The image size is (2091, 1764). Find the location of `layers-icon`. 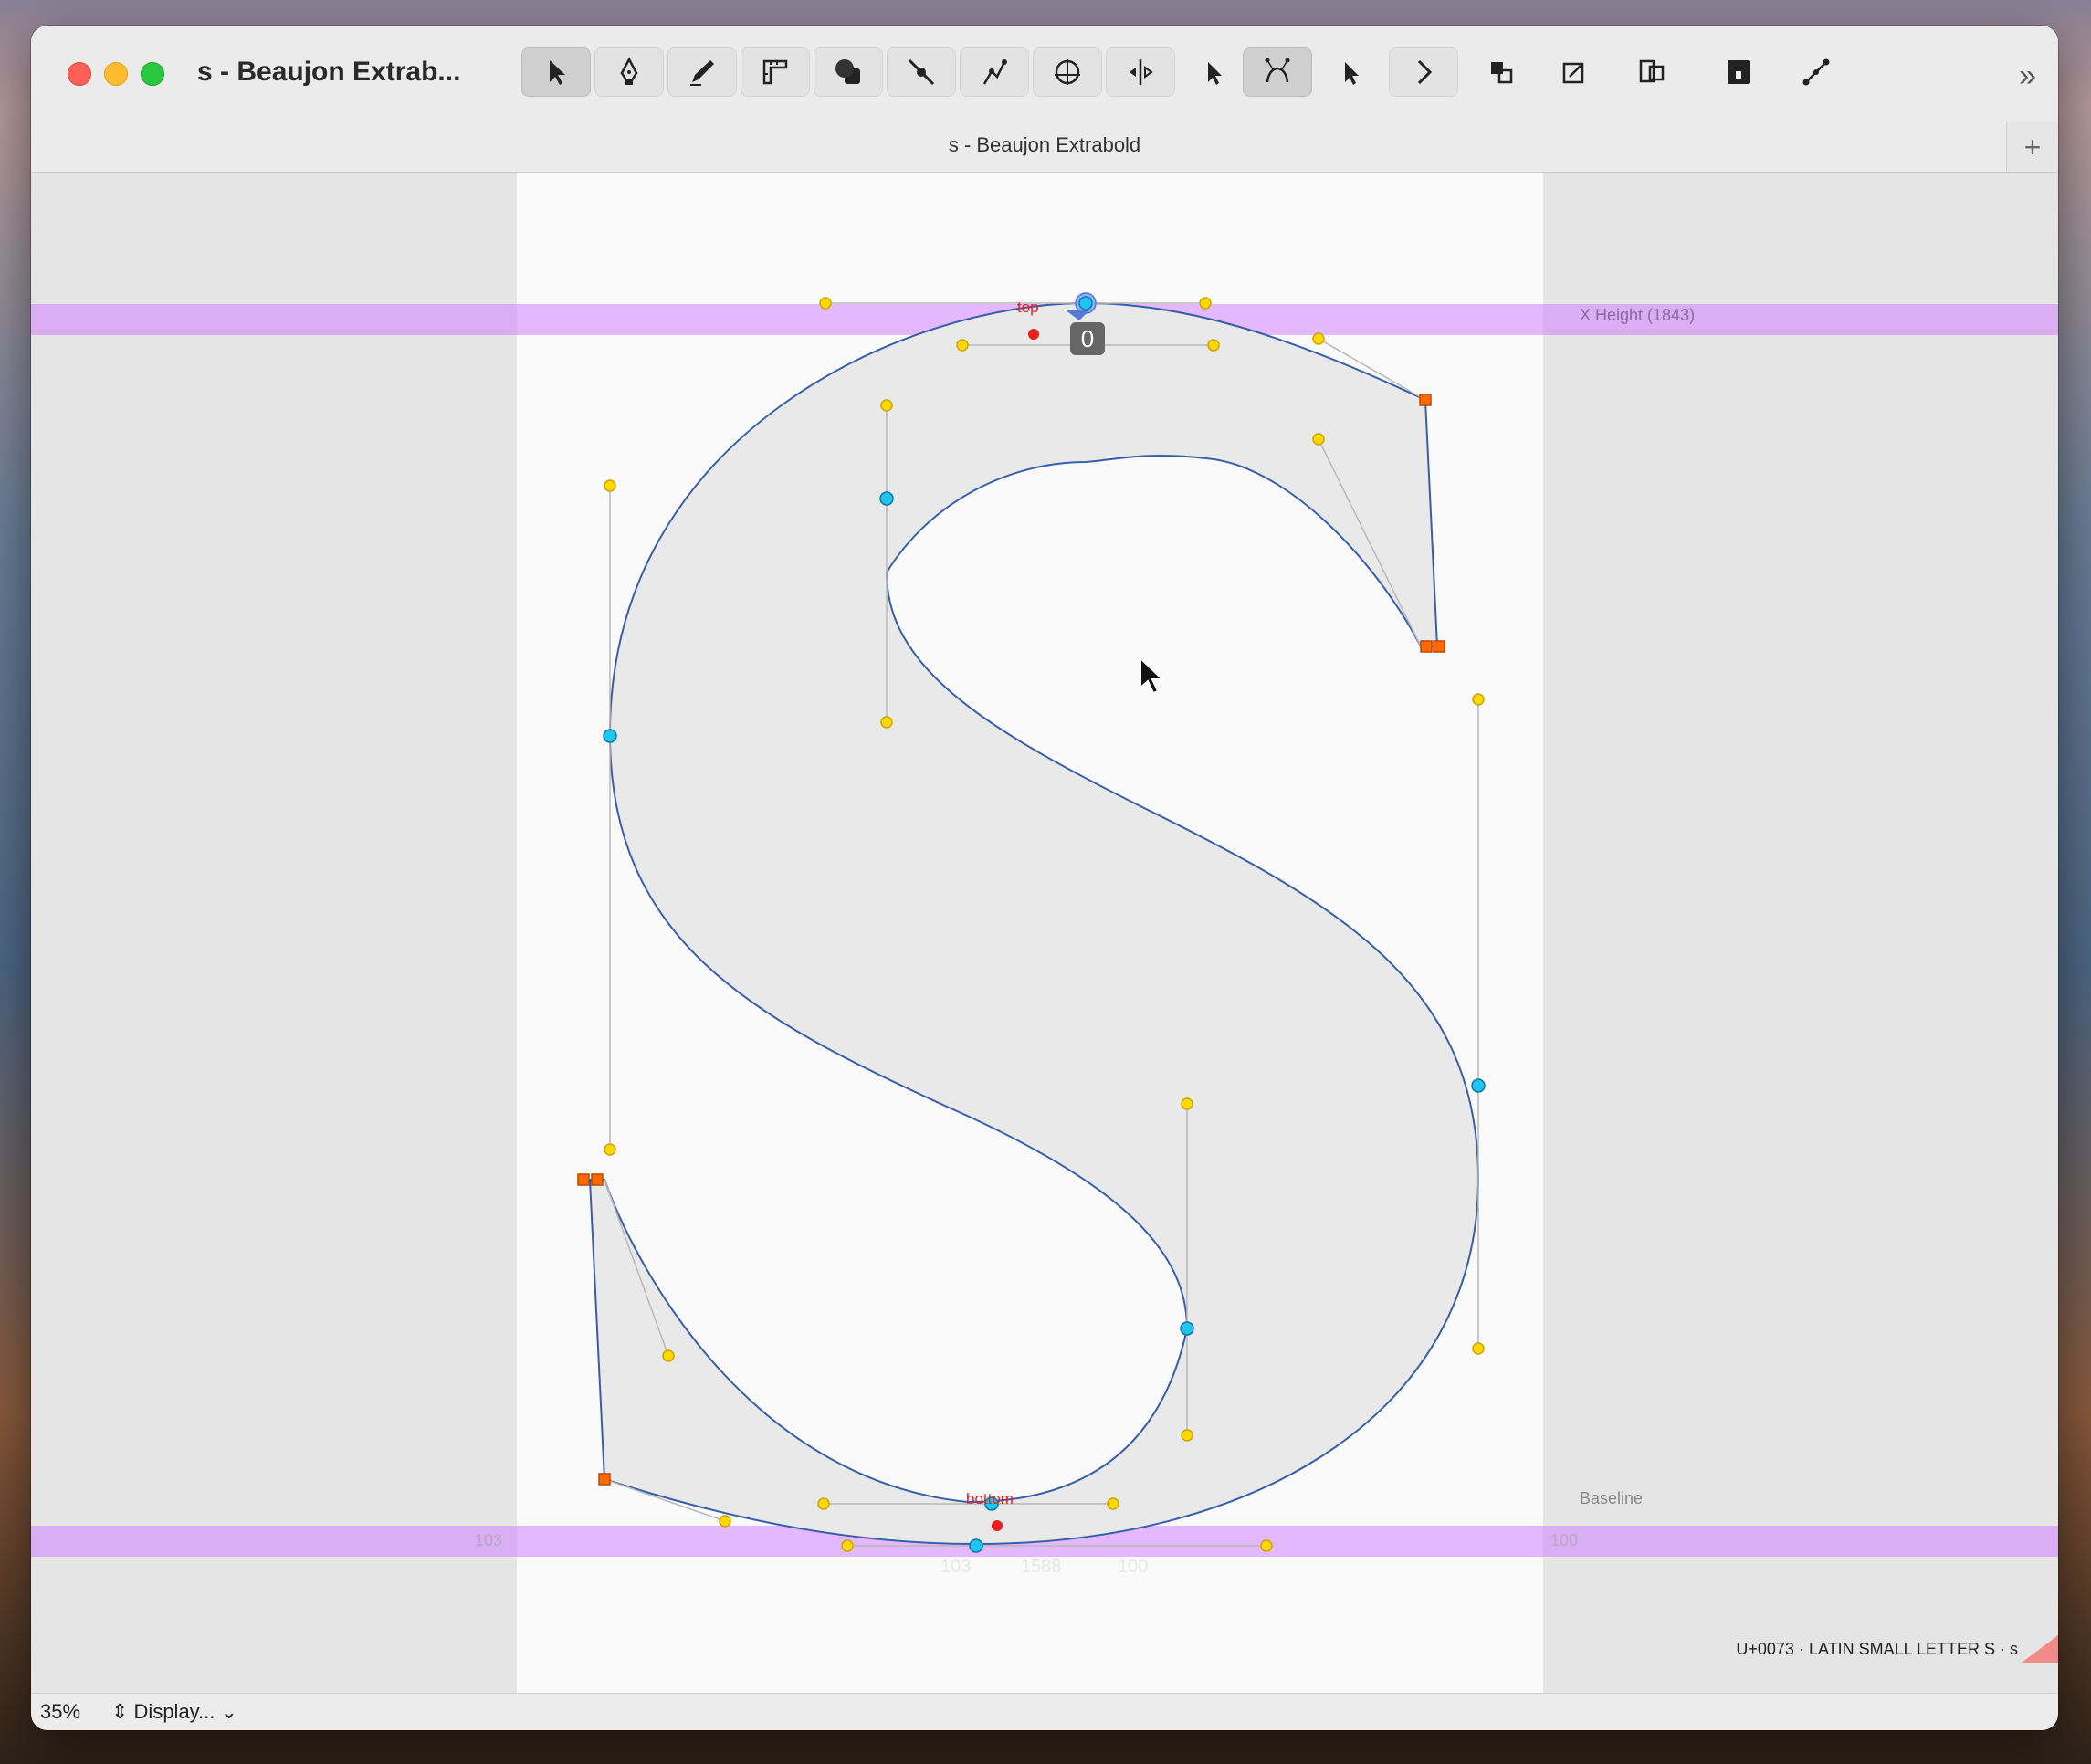

layers-icon is located at coordinates (1652, 71).